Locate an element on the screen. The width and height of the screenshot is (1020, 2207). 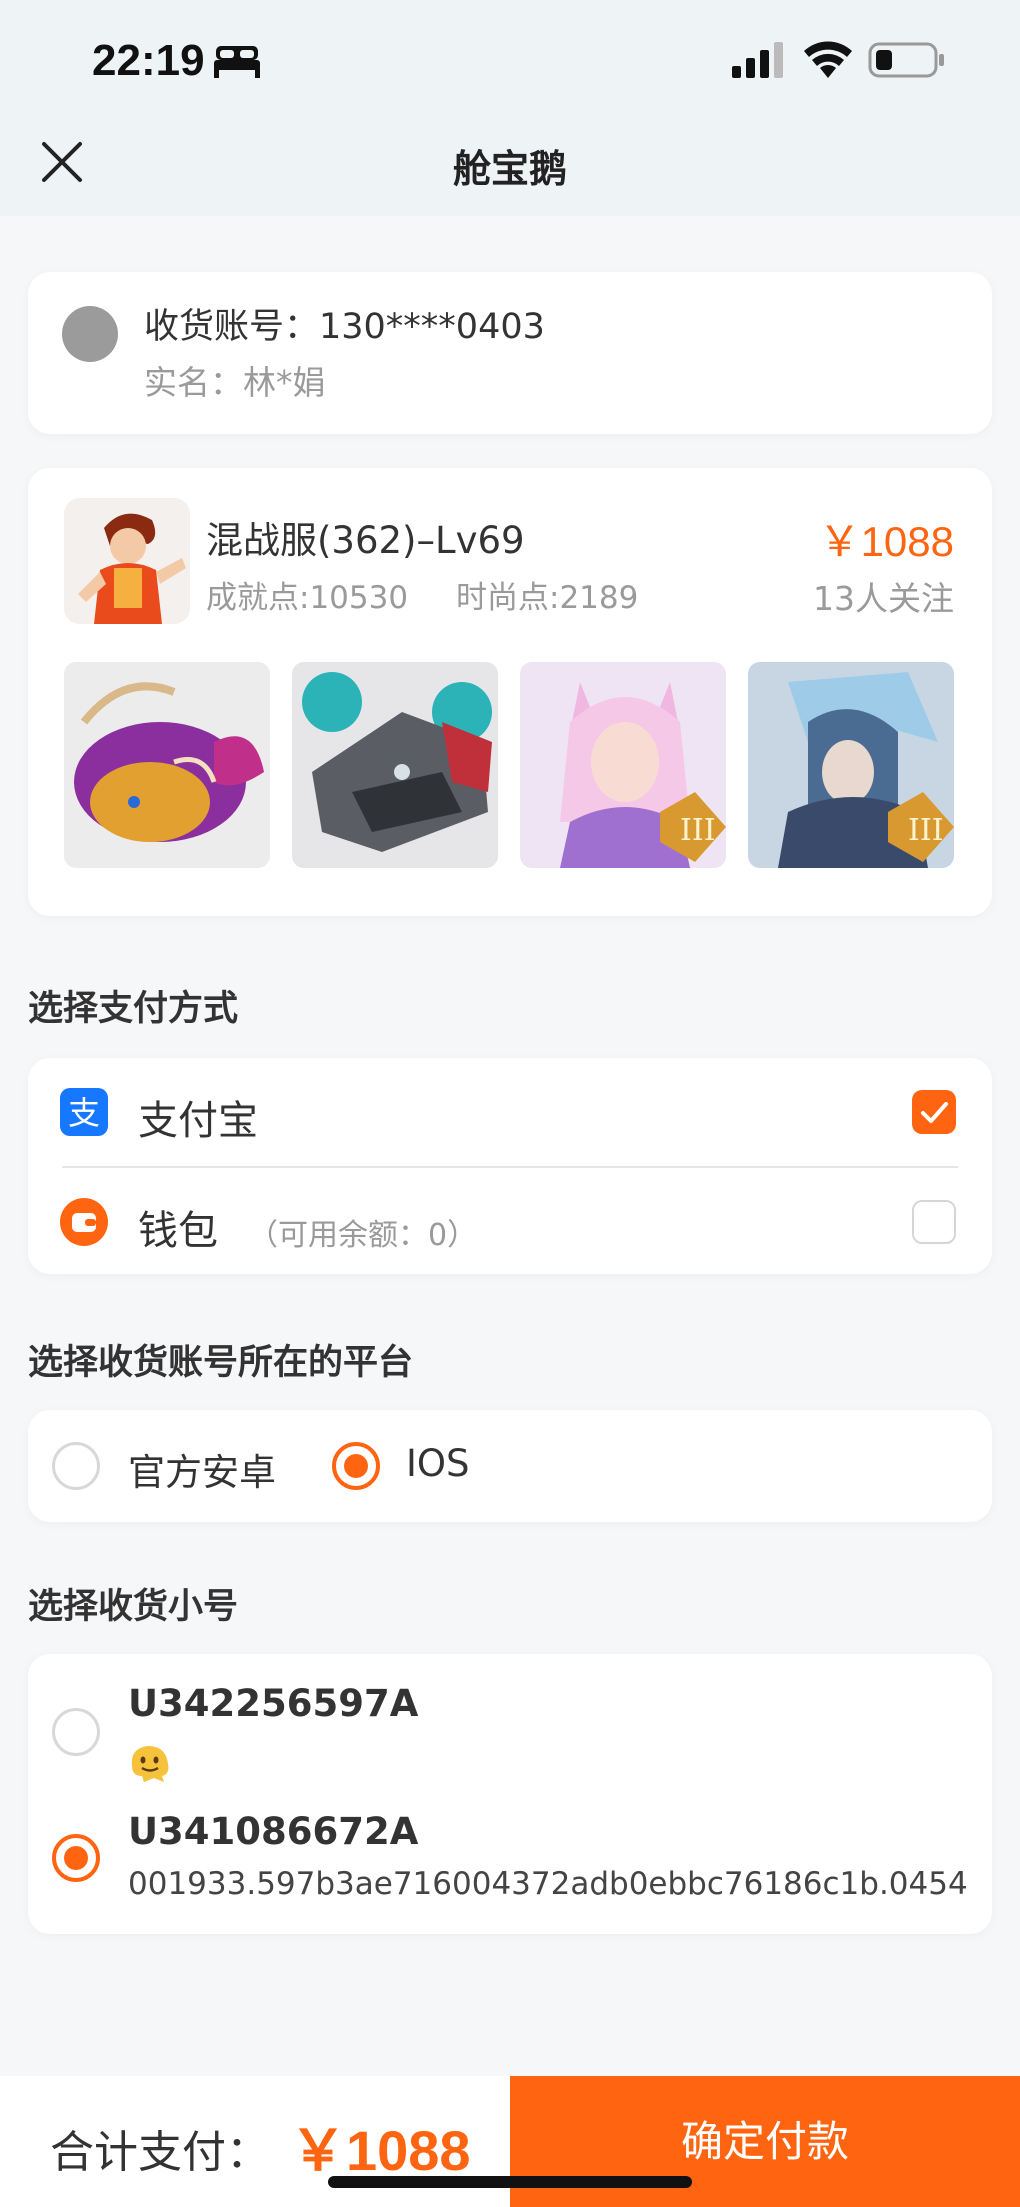
platform-section-title: 选择收货账号所在的平台 is located at coordinates (221, 1363).